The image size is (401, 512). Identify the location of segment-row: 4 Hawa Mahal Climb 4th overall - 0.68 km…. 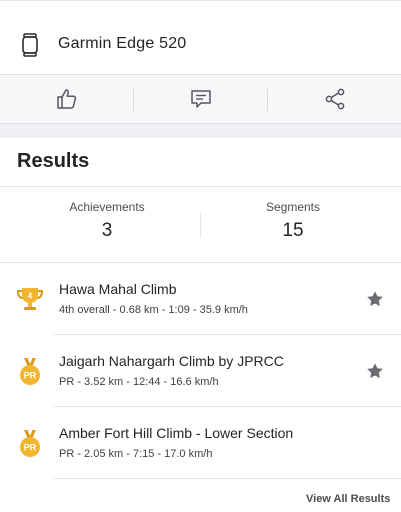
(200, 299).